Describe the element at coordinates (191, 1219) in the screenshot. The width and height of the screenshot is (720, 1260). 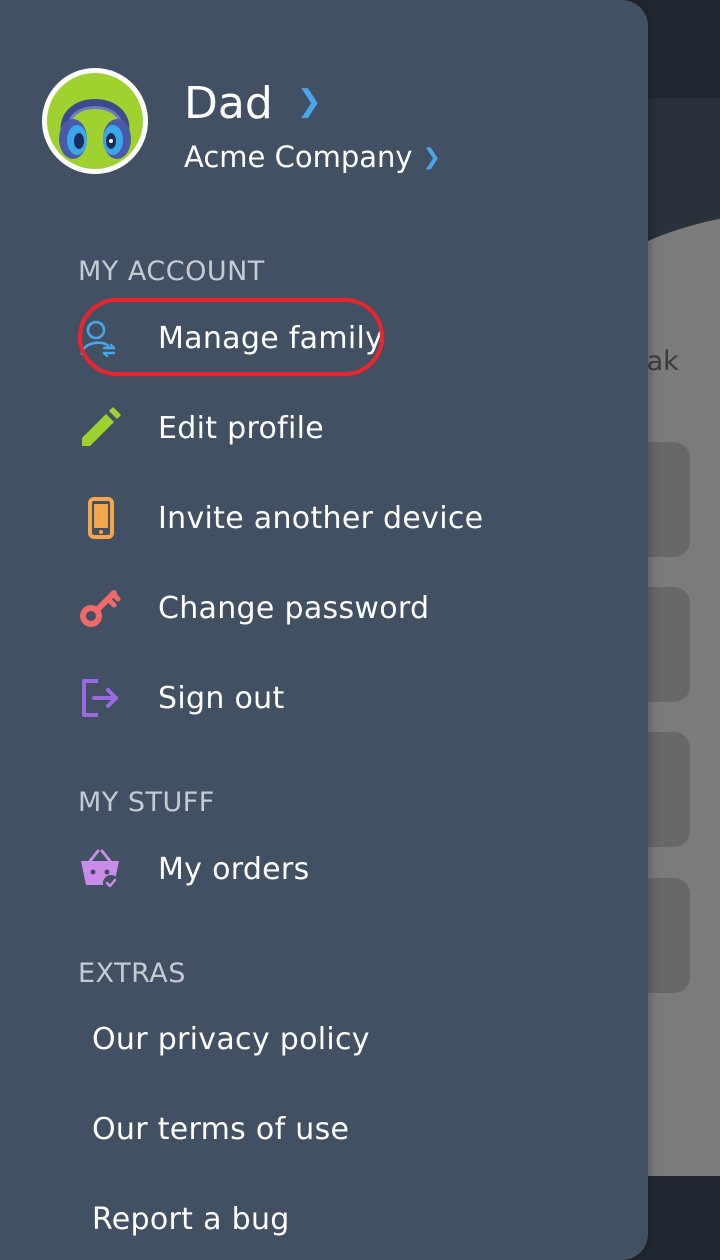
I see `report-bug-link: Report a bug` at that location.